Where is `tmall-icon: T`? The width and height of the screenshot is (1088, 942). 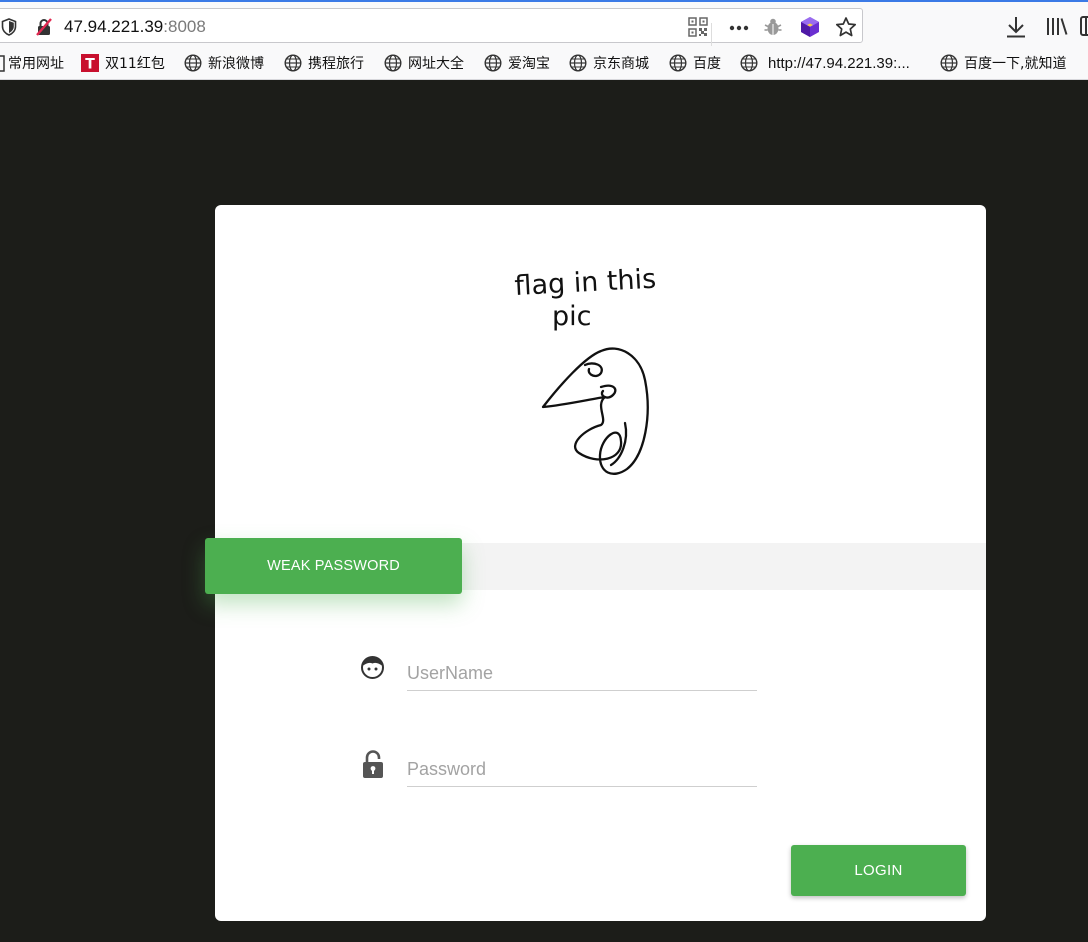 tmall-icon: T is located at coordinates (90, 63).